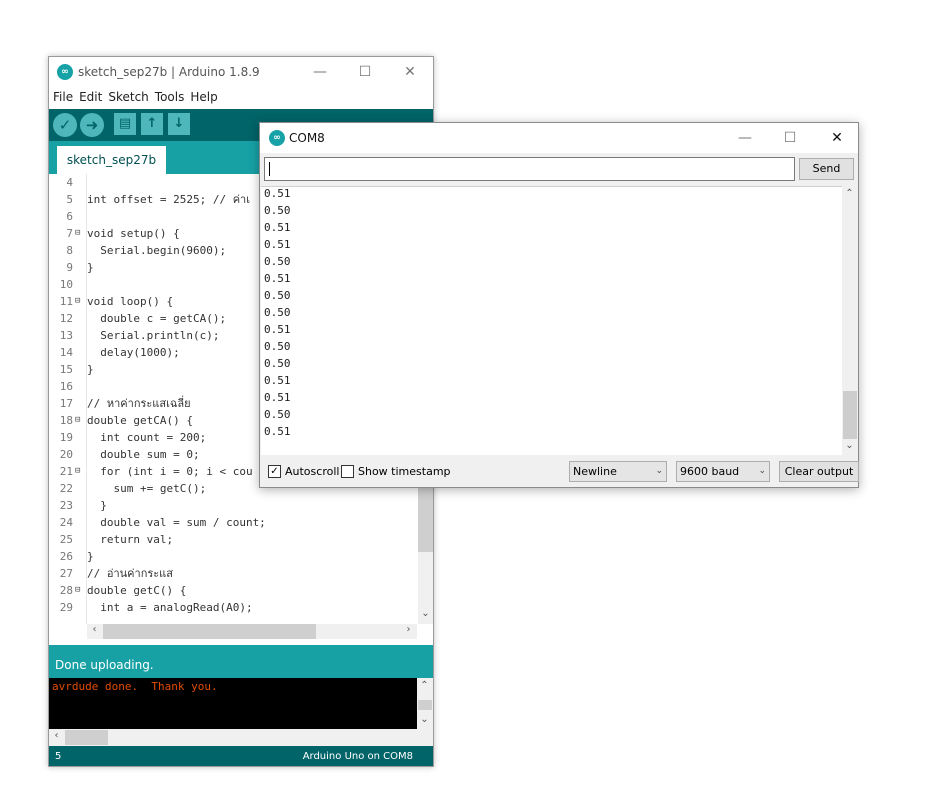  What do you see at coordinates (710, 471) in the screenshot?
I see `baud-rate-value: 9600 baud` at bounding box center [710, 471].